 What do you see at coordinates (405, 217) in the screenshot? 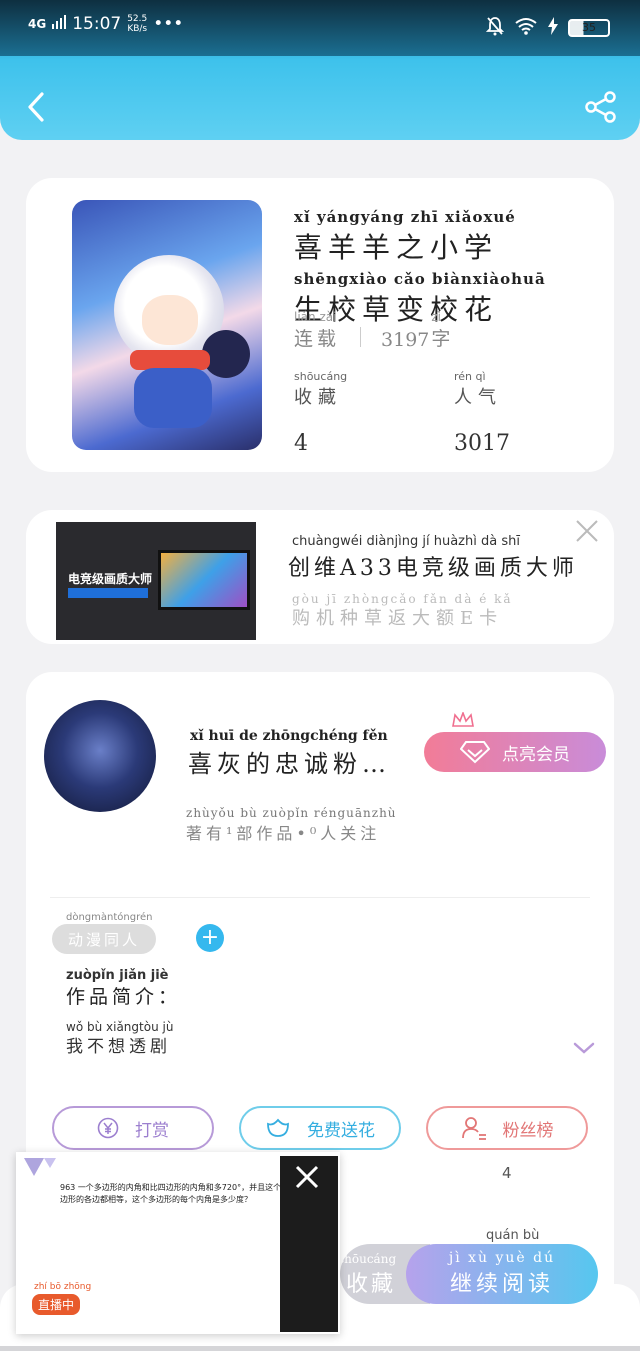
I see `book-title-pinyin-1: xǐ yángyáng zhī xiǎoxué` at bounding box center [405, 217].